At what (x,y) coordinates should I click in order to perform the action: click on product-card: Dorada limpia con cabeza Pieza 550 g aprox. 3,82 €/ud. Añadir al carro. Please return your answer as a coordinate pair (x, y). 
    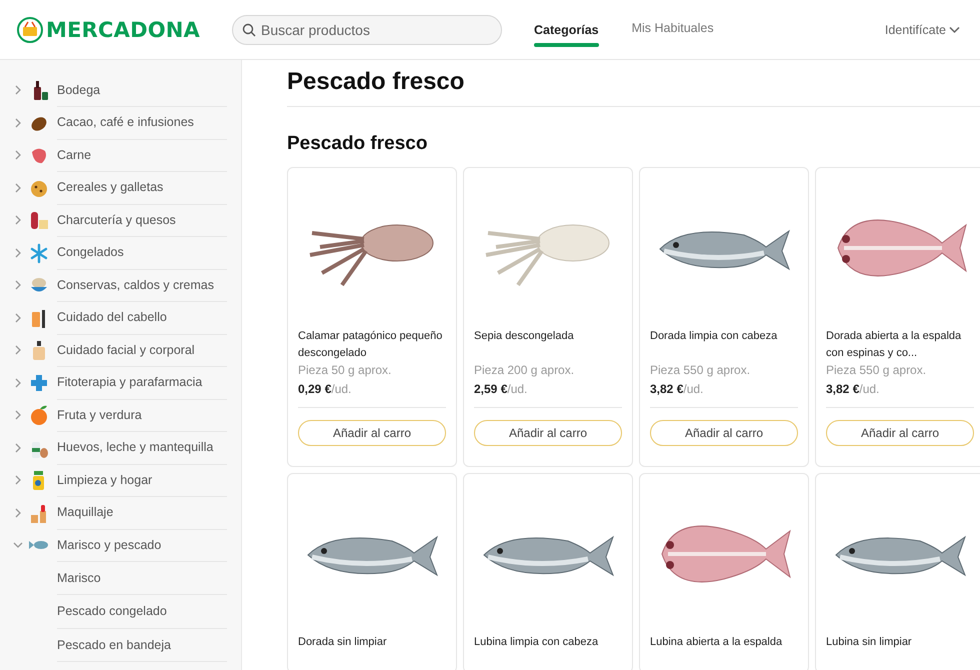
    Looking at the image, I should click on (724, 317).